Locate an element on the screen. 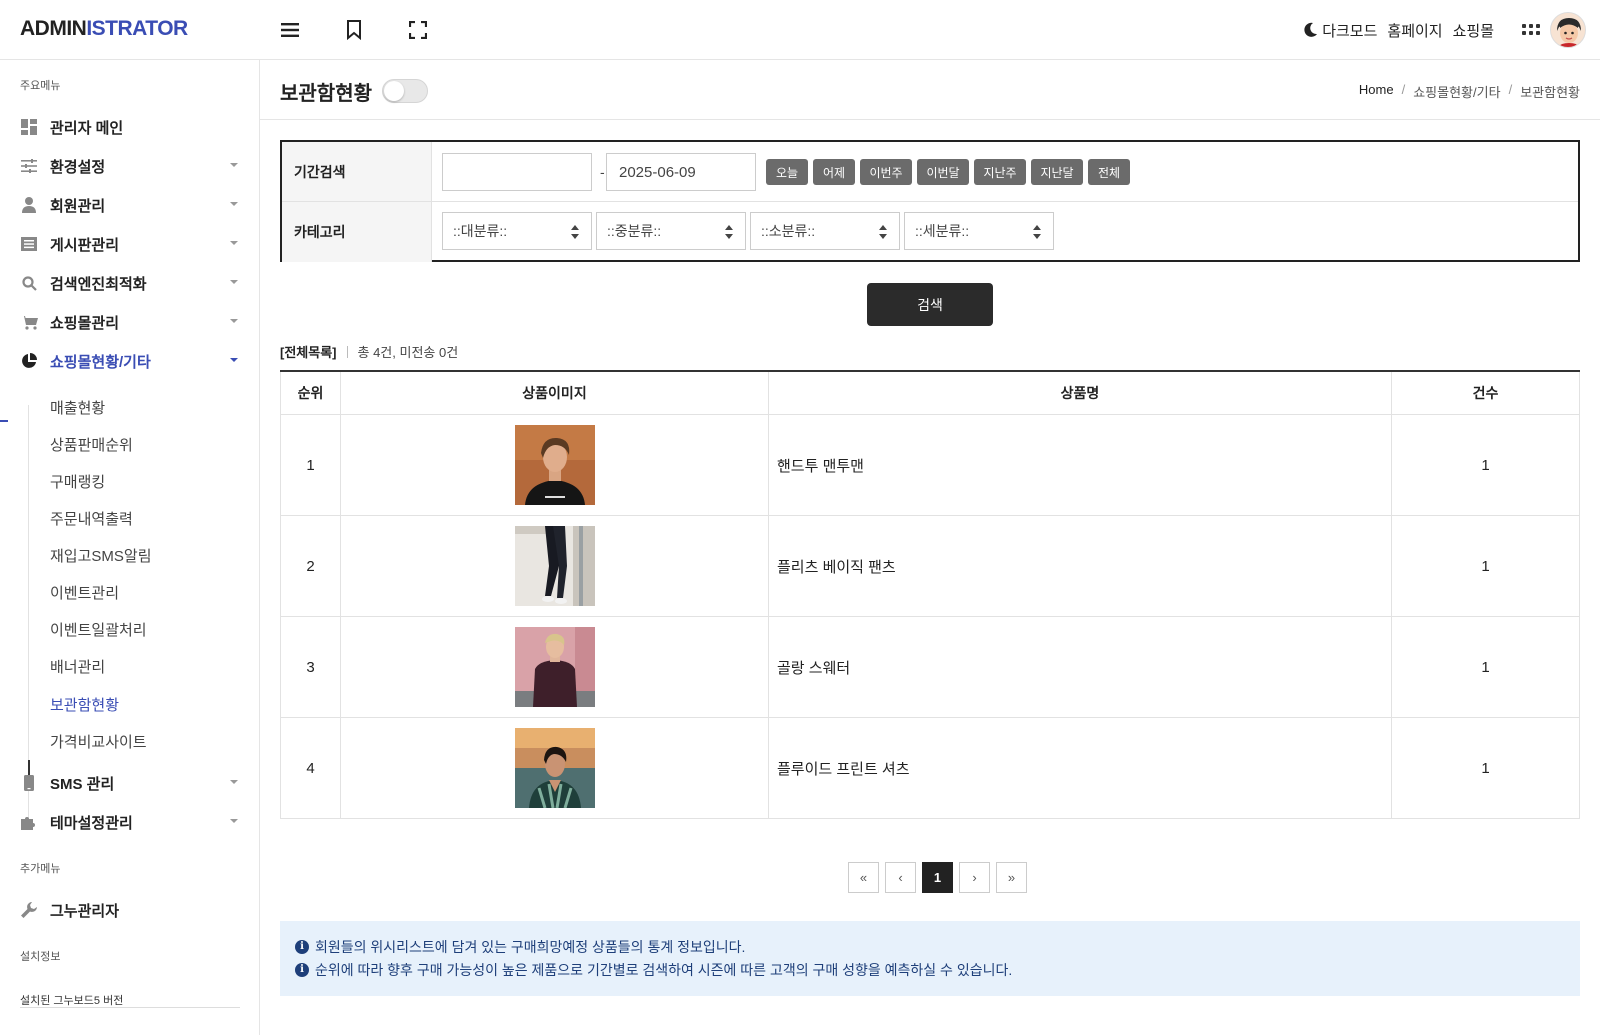 The image size is (1600, 1035). product-name-cell: 핸드투 맨투맨 is located at coordinates (1079, 465).